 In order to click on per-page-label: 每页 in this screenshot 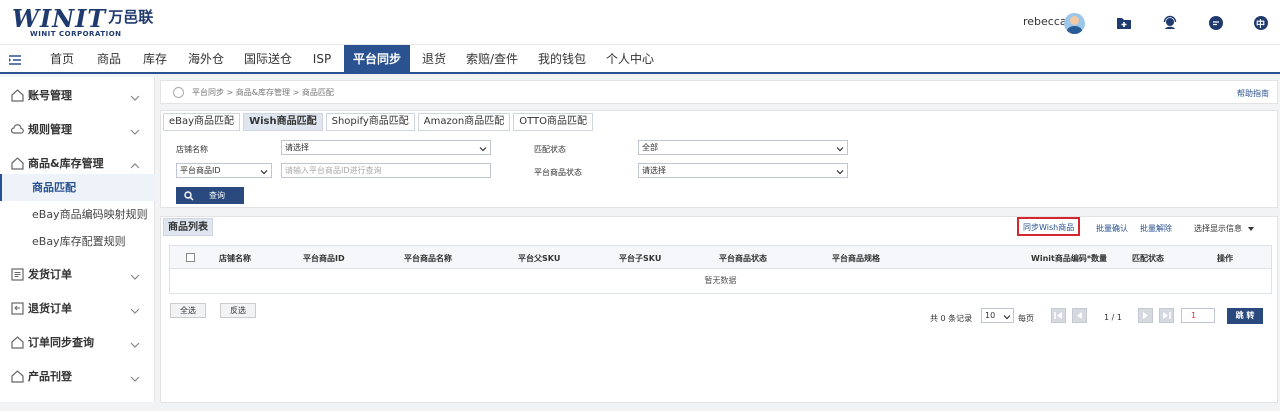, I will do `click(1026, 318)`.